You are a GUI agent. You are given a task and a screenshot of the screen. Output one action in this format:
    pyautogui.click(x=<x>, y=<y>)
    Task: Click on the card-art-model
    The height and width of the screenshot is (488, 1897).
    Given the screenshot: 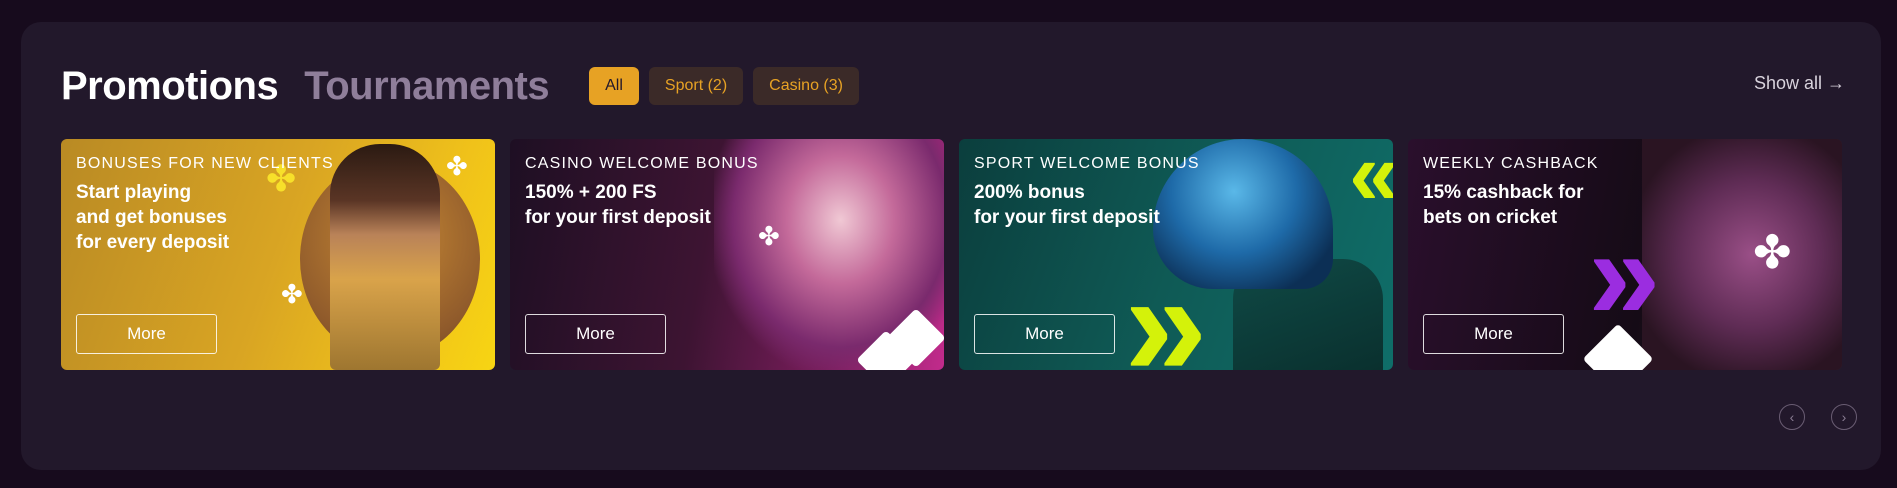 What is the action you would take?
    pyautogui.click(x=385, y=257)
    